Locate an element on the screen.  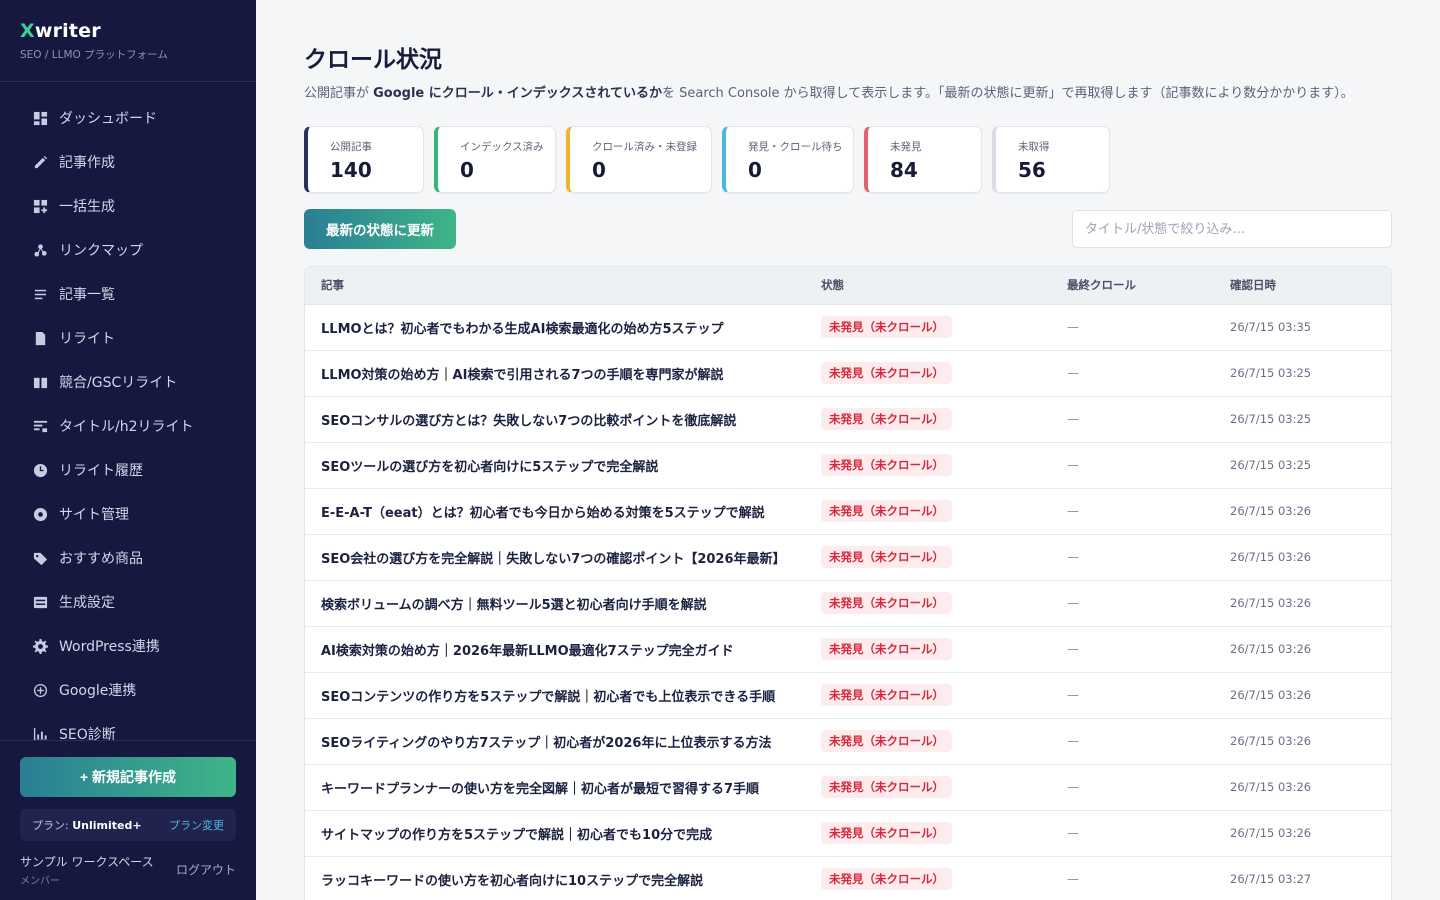
sidebar-item: 記事一覧 is located at coordinates (128, 294).